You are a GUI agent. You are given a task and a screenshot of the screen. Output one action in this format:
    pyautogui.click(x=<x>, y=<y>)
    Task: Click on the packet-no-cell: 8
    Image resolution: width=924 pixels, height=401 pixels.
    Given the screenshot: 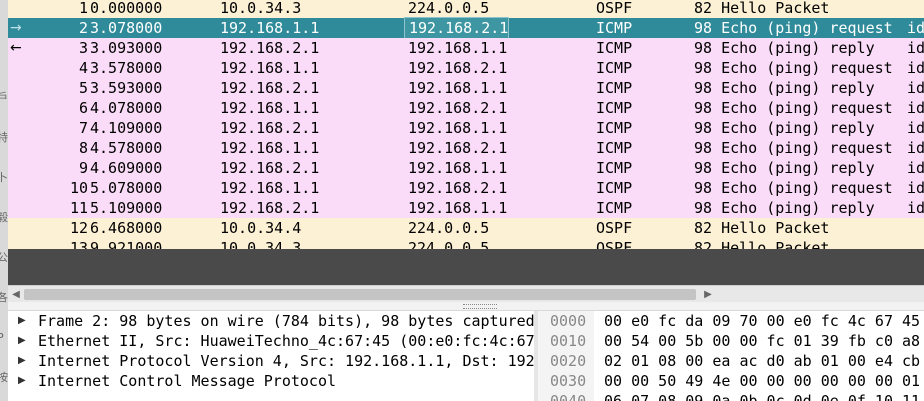 What is the action you would take?
    pyautogui.click(x=83, y=148)
    